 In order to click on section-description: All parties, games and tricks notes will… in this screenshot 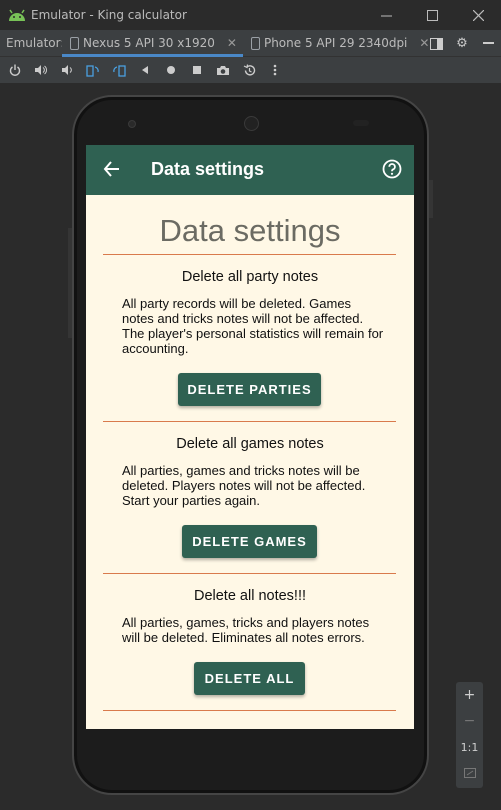, I will do `click(244, 485)`.